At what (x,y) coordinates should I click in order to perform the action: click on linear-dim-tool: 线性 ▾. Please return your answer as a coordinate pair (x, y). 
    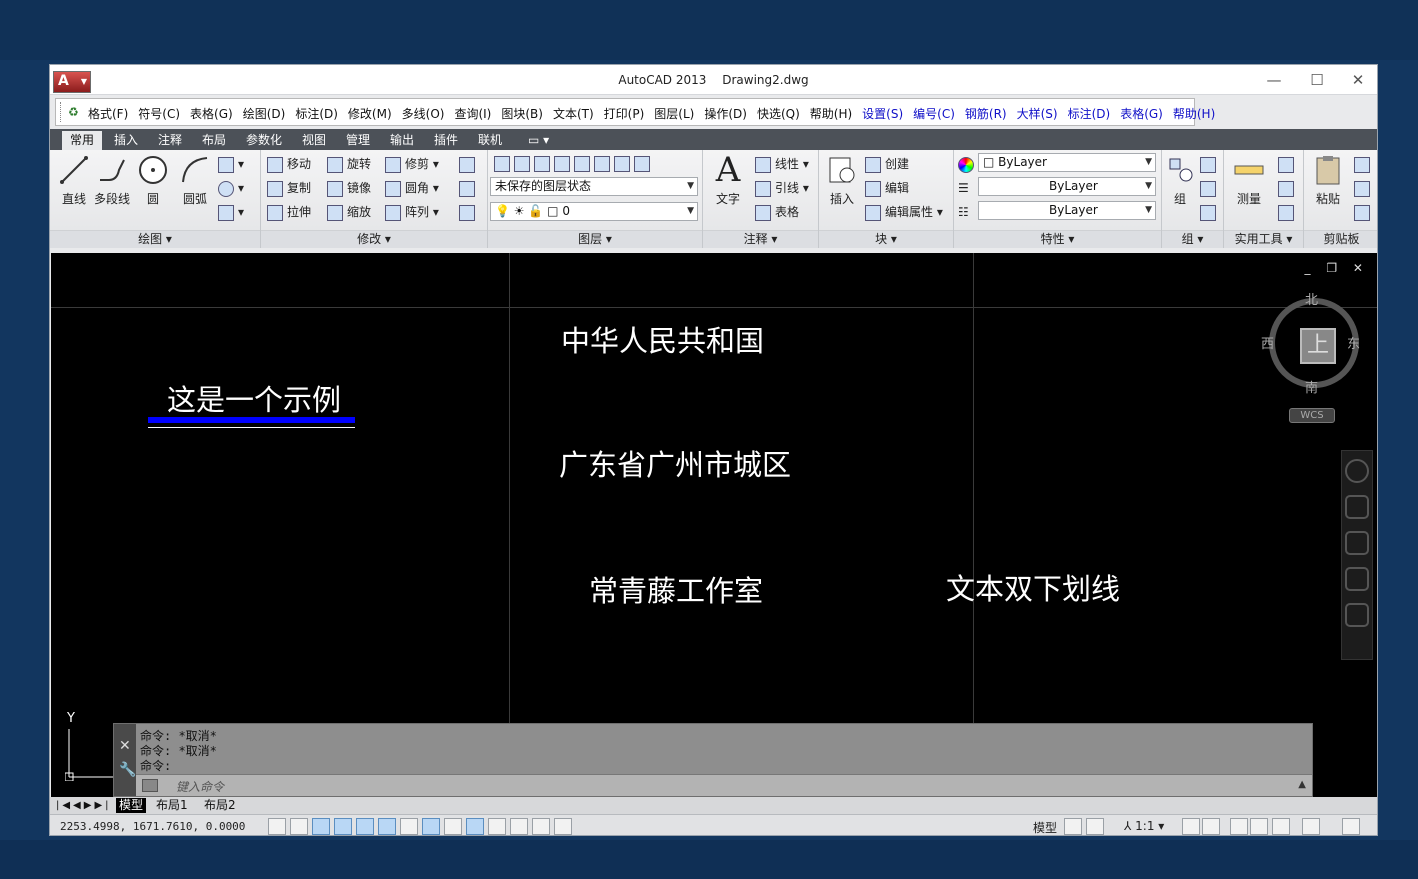
    Looking at the image, I should click on (782, 164).